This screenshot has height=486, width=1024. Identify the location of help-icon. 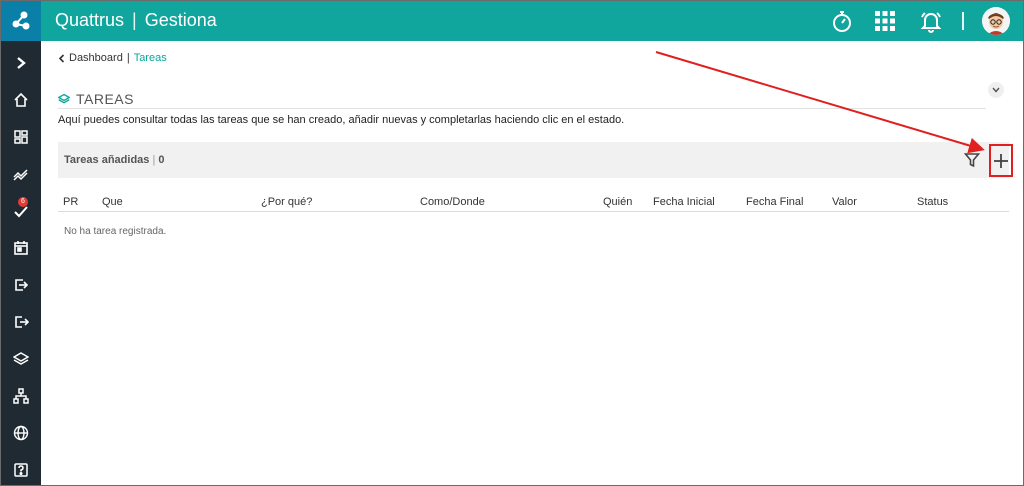
(21, 470).